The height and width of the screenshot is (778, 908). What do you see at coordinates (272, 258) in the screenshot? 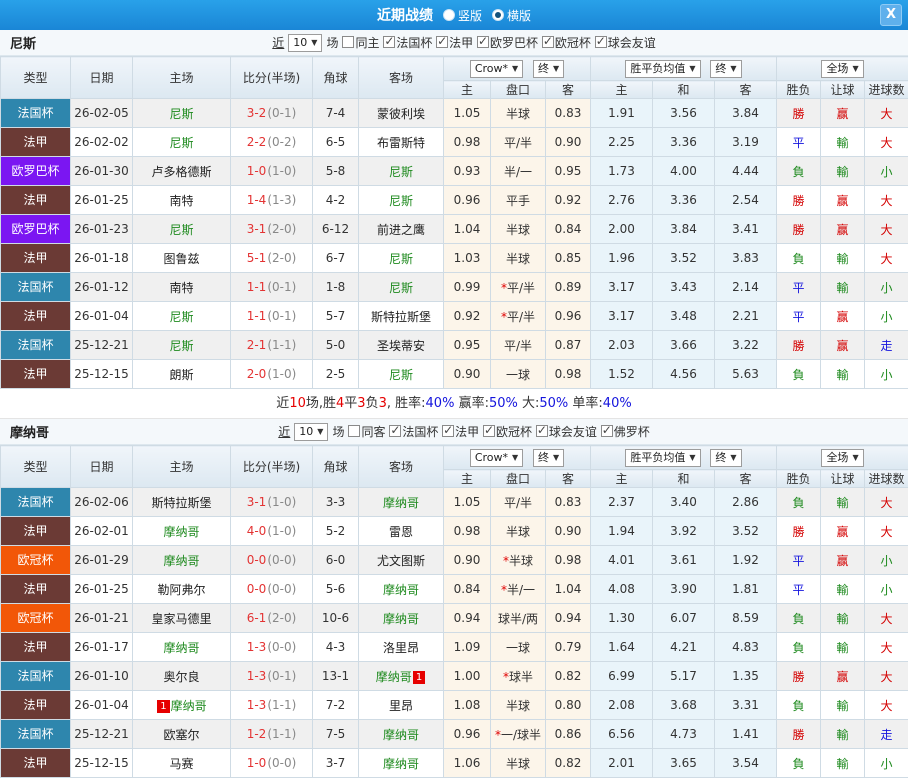
I see `score-cell: 5-1(2-0)` at bounding box center [272, 258].